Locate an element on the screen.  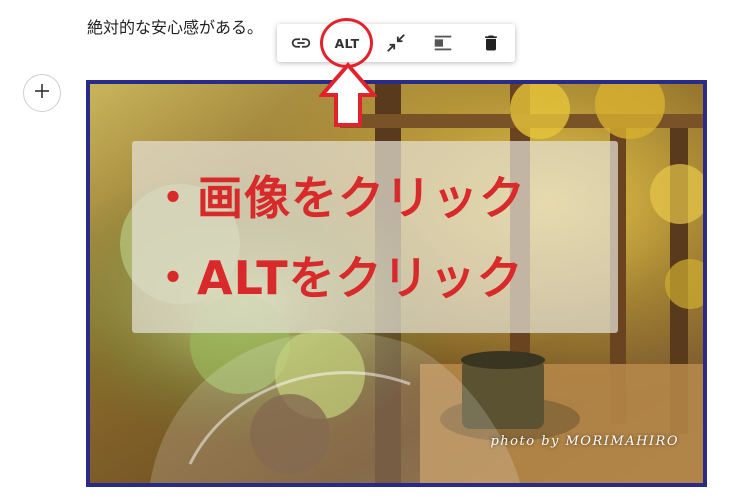
add-block-button is located at coordinates (42, 93).